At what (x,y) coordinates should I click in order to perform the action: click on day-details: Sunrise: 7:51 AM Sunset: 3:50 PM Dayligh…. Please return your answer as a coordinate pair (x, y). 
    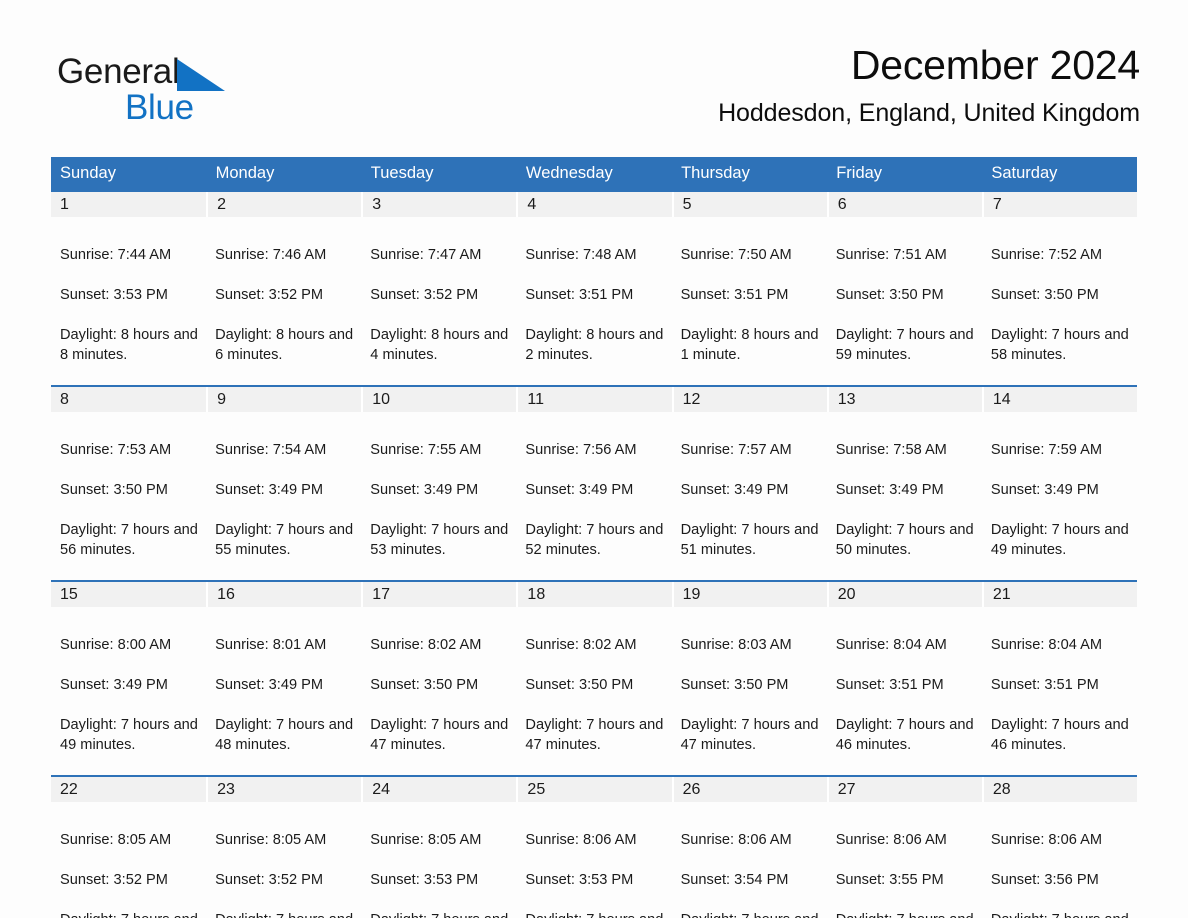
    Looking at the image, I should click on (904, 301).